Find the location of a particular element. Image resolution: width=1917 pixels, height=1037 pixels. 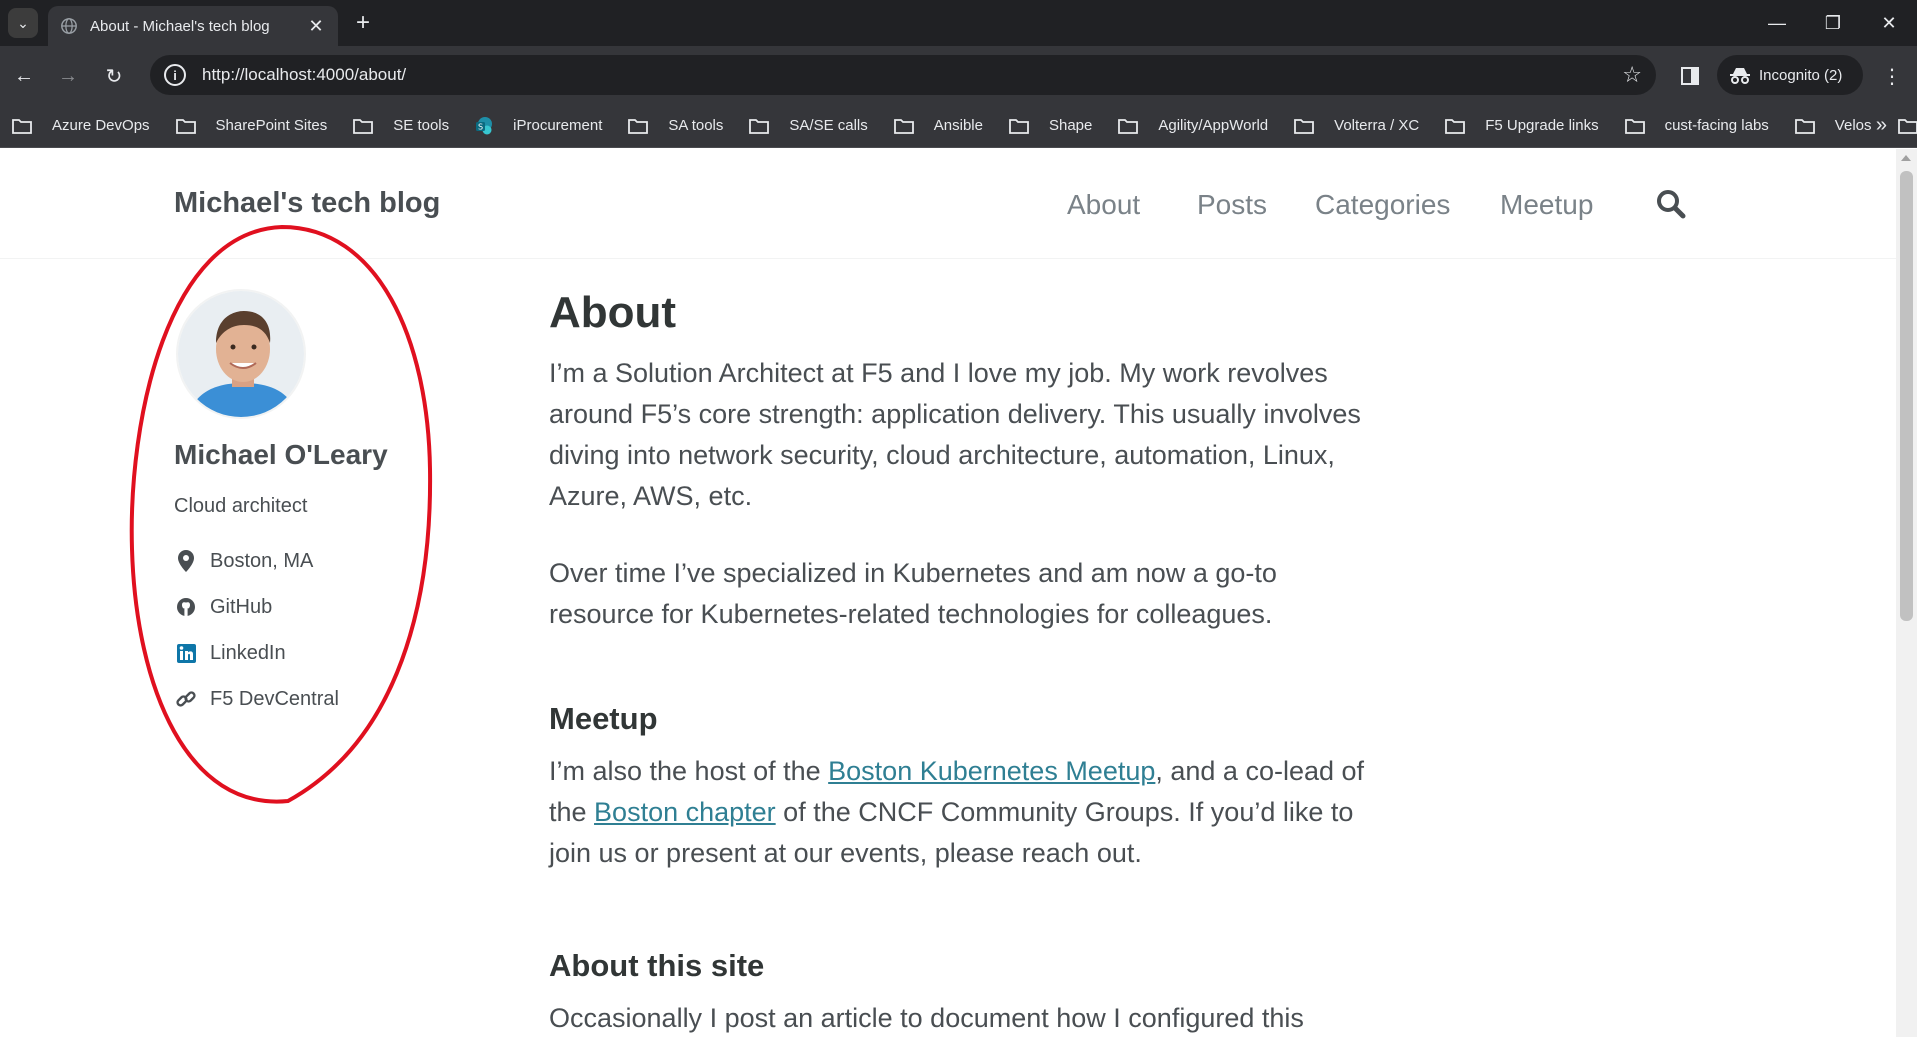

side-panel-button is located at coordinates (1690, 76).